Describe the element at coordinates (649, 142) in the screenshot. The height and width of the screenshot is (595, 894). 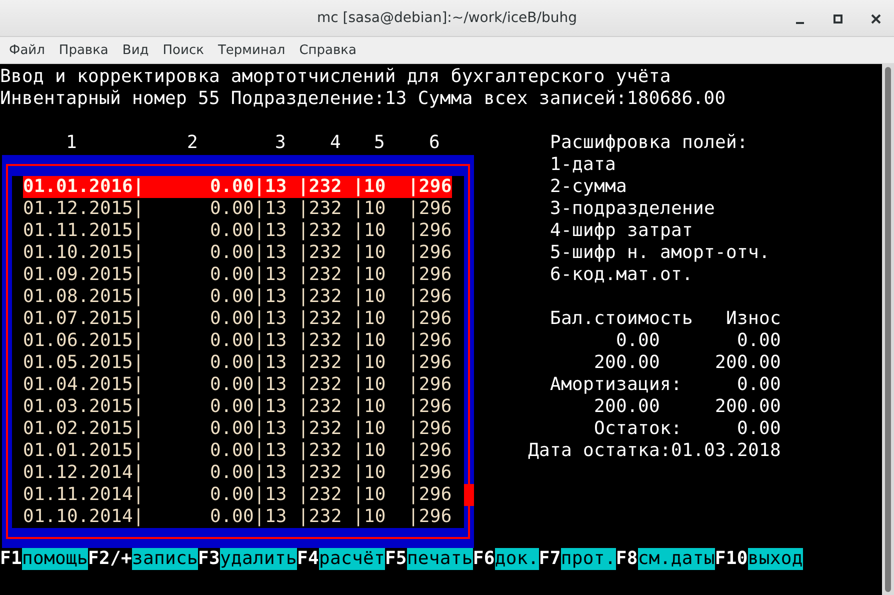
I see `legend-title: Расшифровка полей:` at that location.